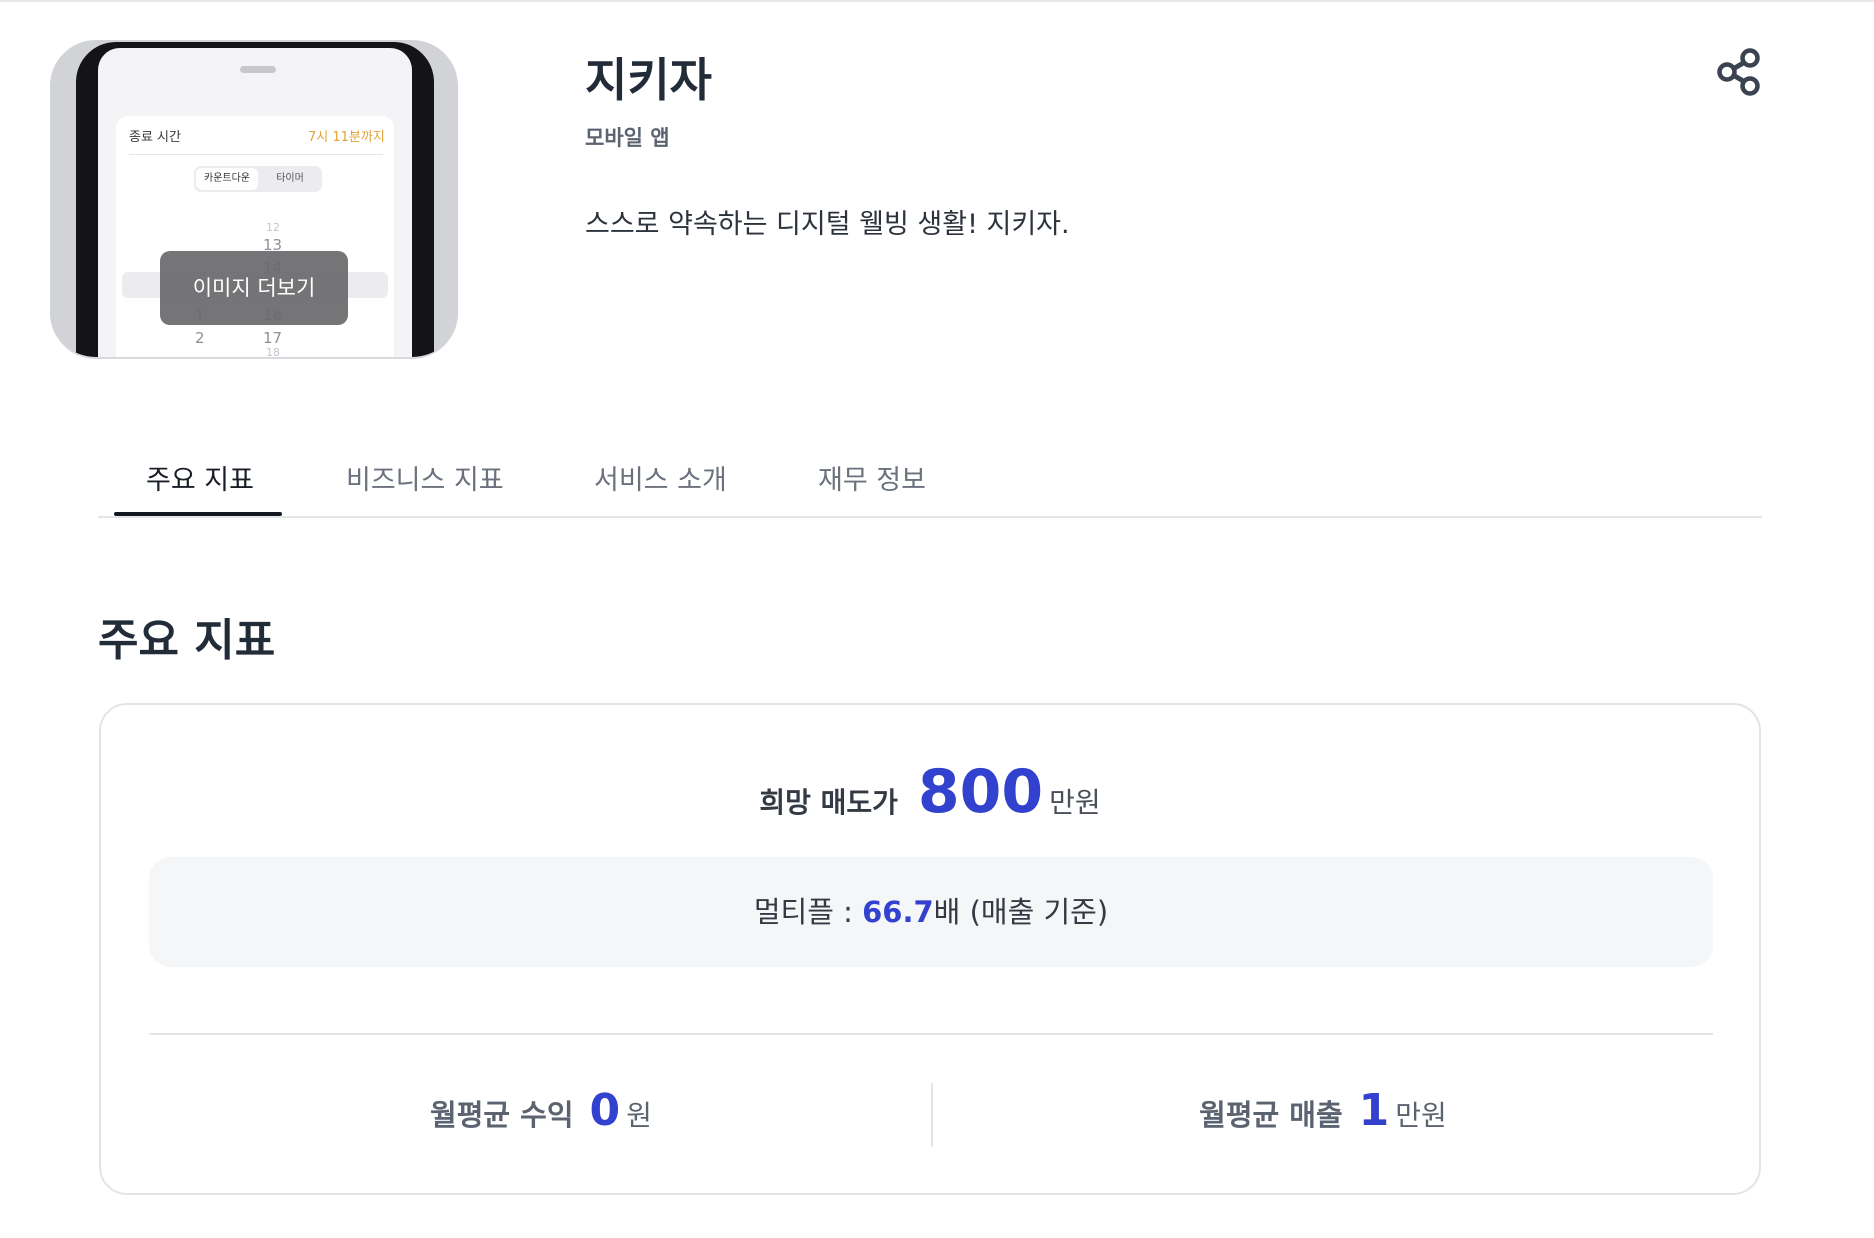 This screenshot has width=1874, height=1238. What do you see at coordinates (200, 477) in the screenshot?
I see `tab-key-metrics: 주요 지표` at bounding box center [200, 477].